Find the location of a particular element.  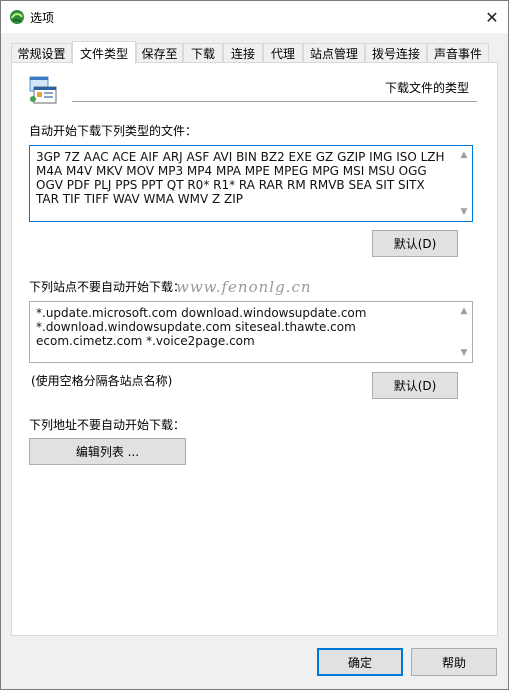

file-types-label: 自动开始下载下列类型的文件： is located at coordinates (113, 131).